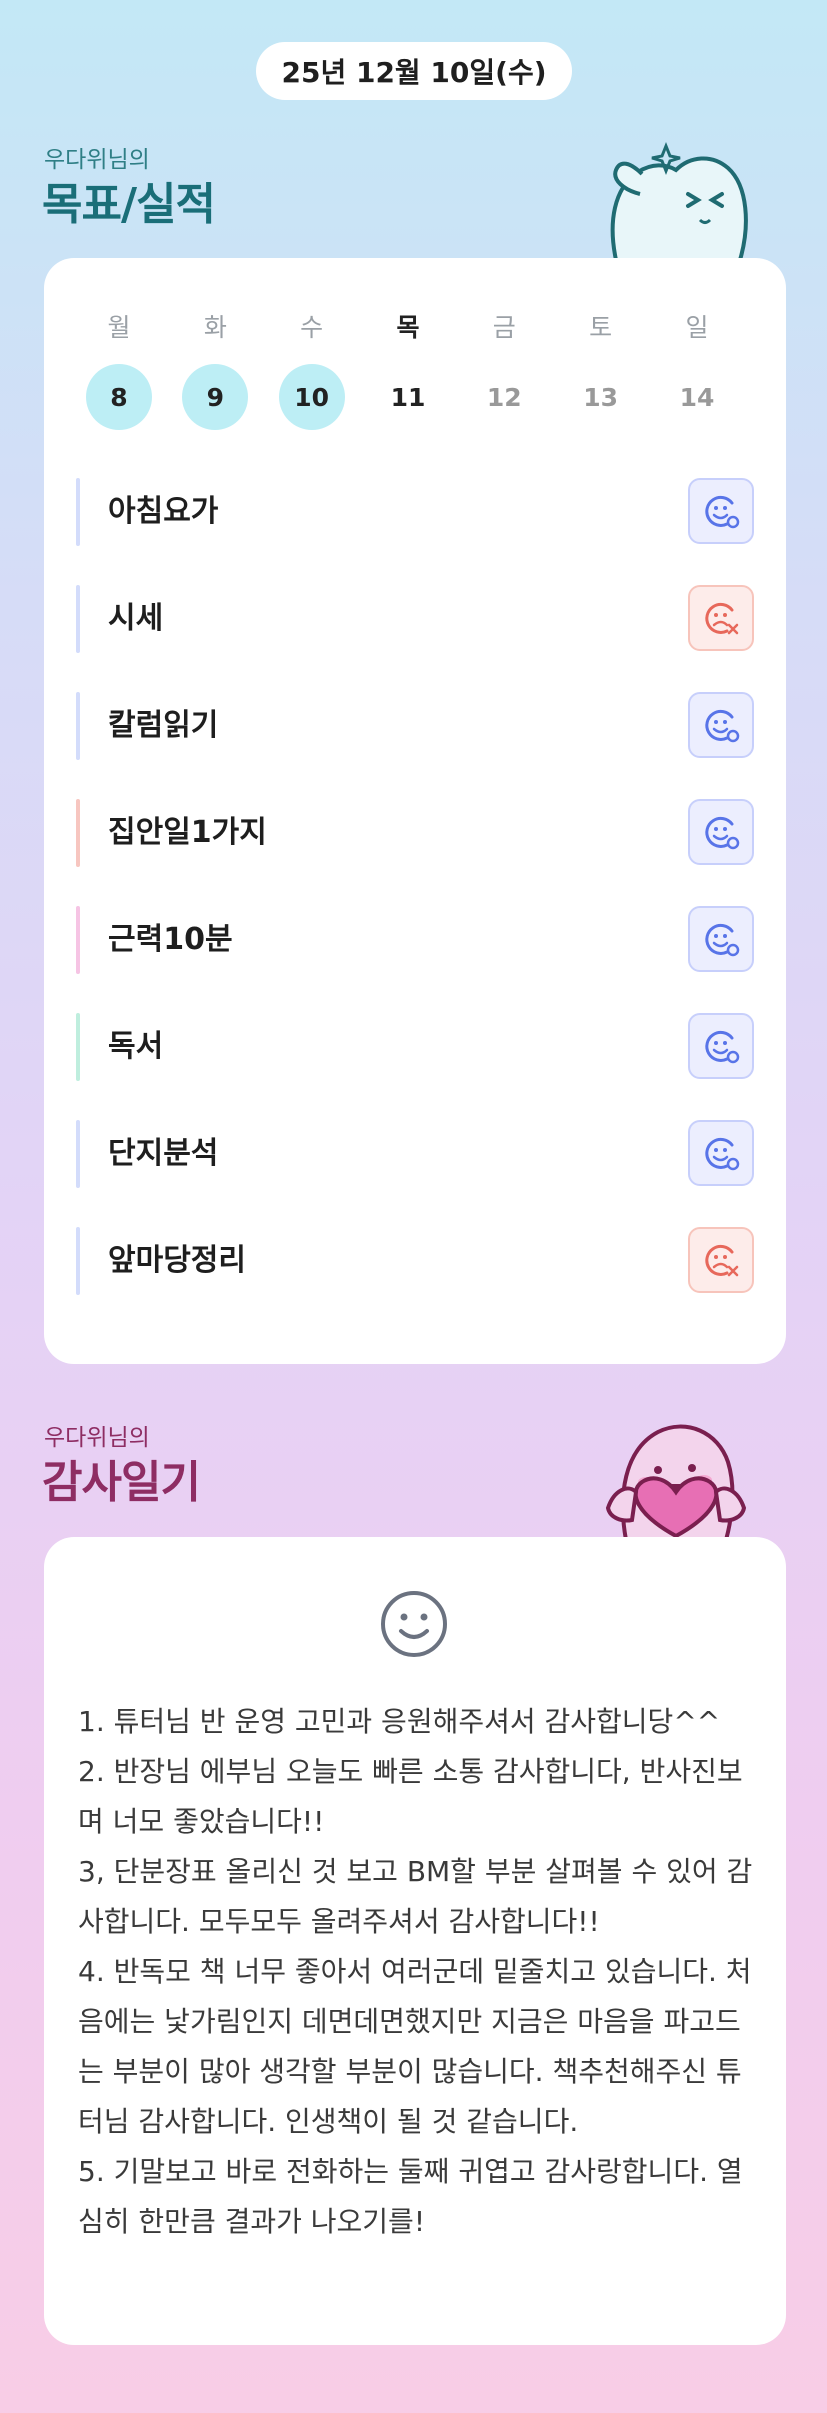 The width and height of the screenshot is (827, 2413). Describe the element at coordinates (601, 397) in the screenshot. I see `day-number: 13` at that location.